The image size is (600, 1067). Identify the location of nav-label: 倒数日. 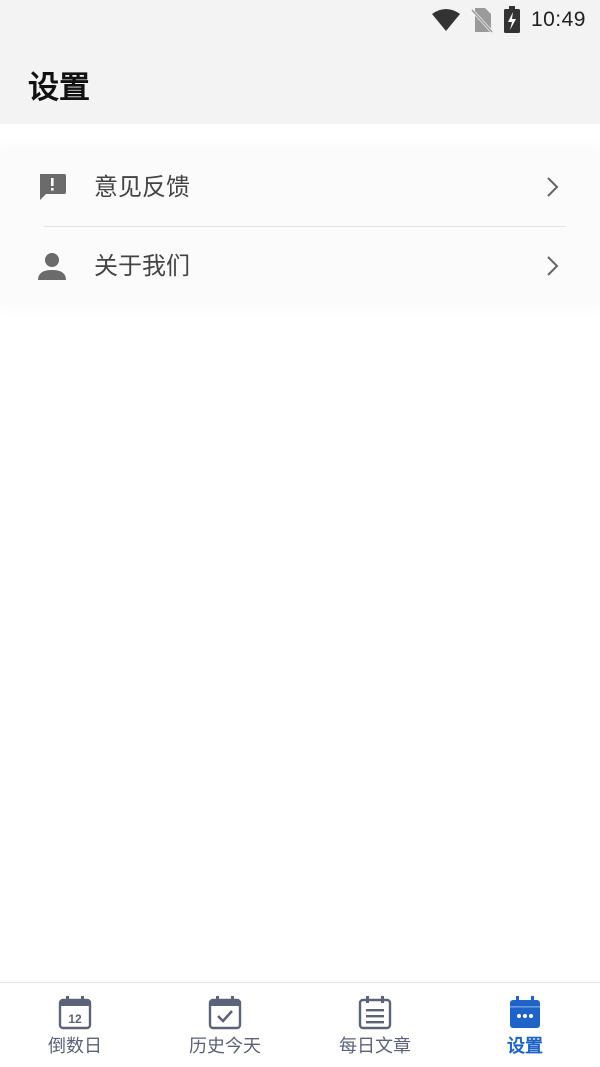
(75, 1046).